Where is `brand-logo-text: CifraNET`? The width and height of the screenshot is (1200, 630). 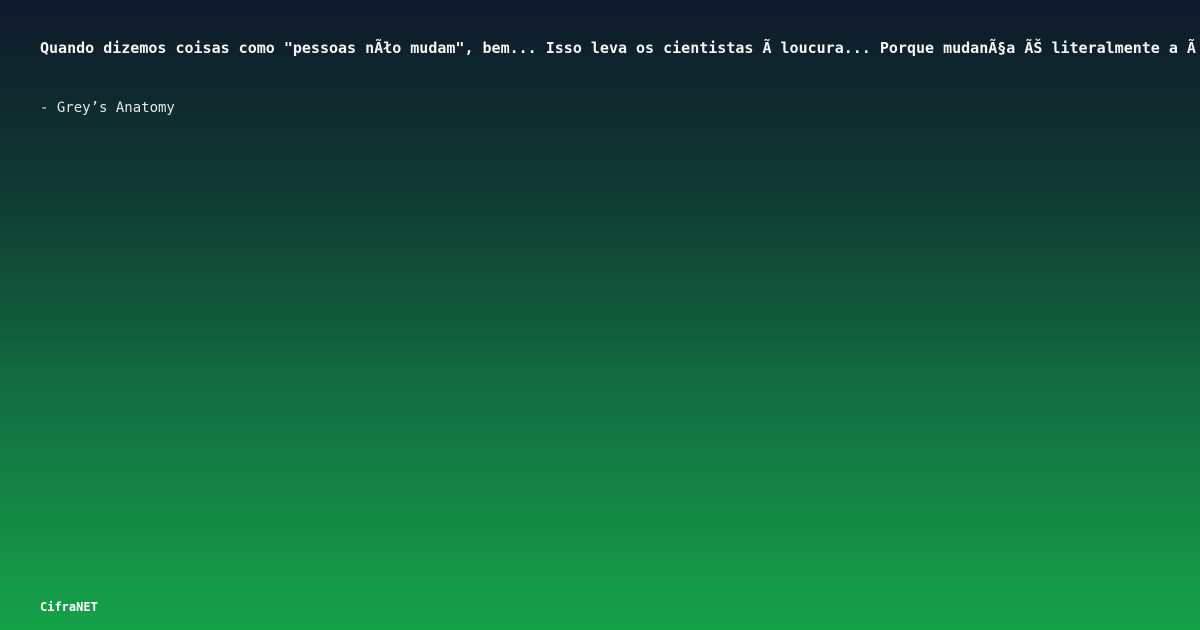 brand-logo-text: CifraNET is located at coordinates (69, 607).